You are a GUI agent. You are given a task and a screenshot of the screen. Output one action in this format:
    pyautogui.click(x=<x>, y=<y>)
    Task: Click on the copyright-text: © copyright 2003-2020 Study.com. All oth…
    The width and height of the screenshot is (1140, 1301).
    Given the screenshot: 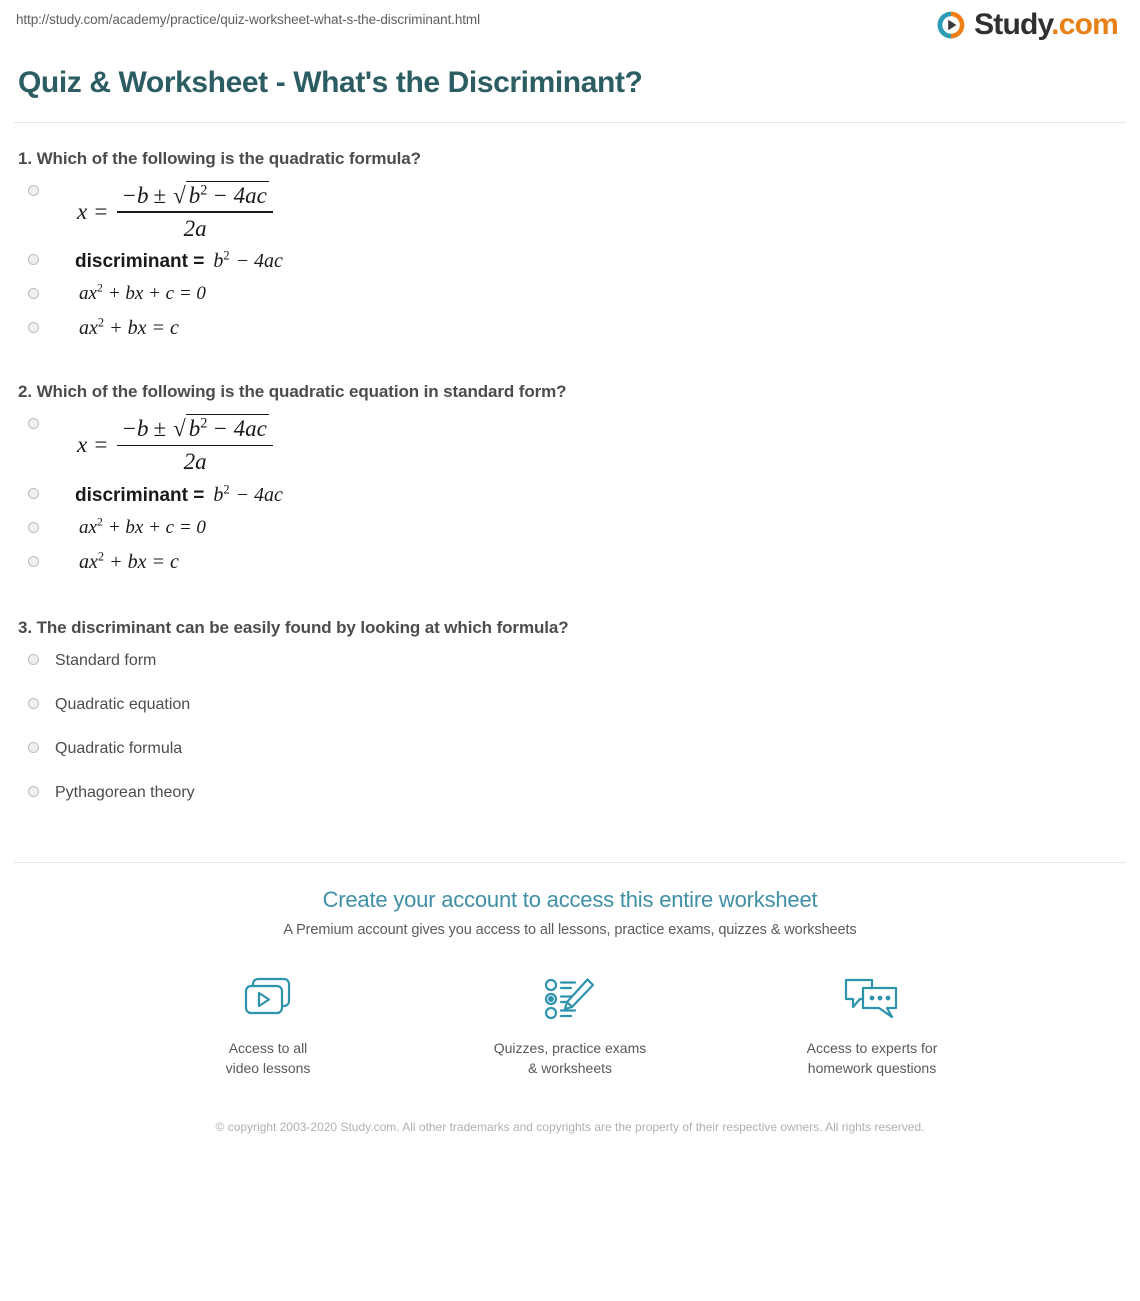 What is the action you would take?
    pyautogui.click(x=570, y=1127)
    